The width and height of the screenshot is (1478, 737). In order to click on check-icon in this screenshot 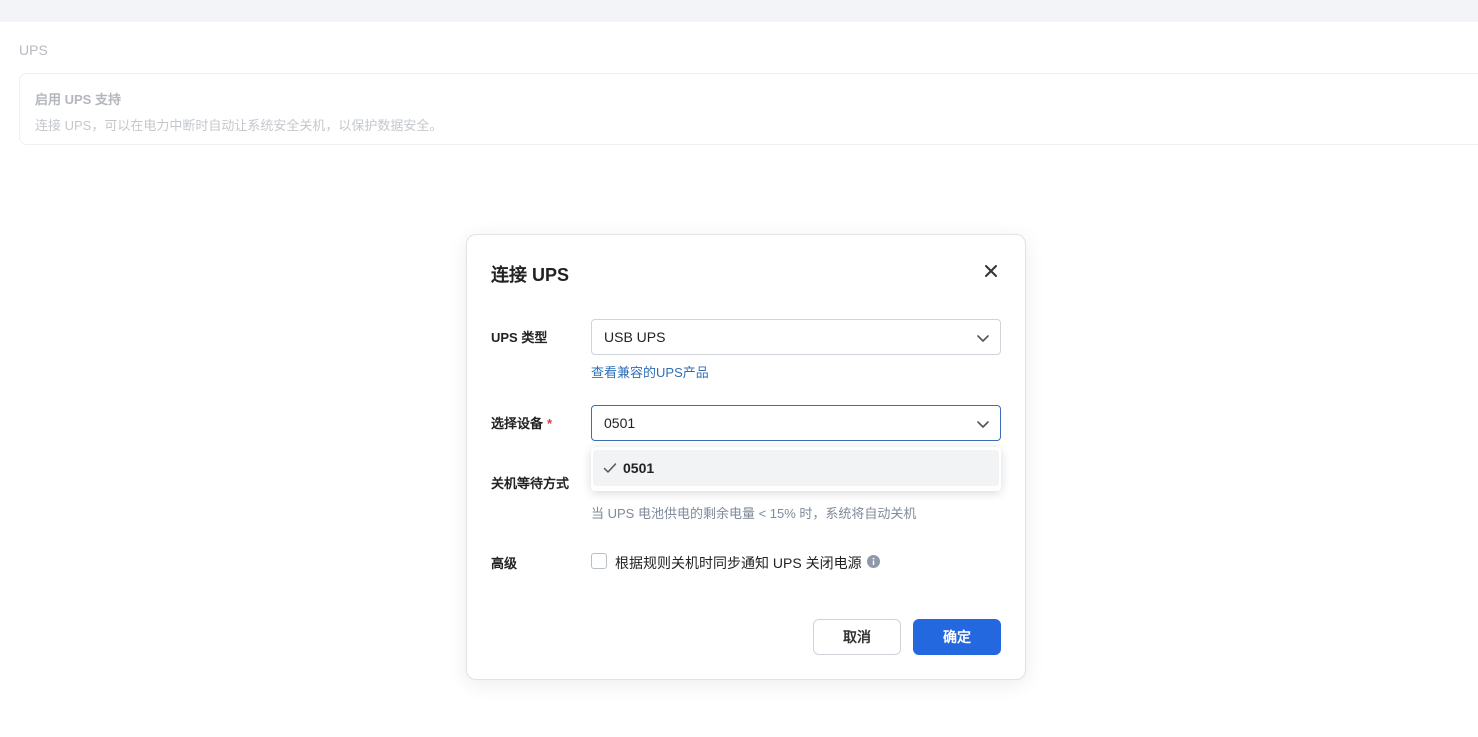, I will do `click(610, 468)`.